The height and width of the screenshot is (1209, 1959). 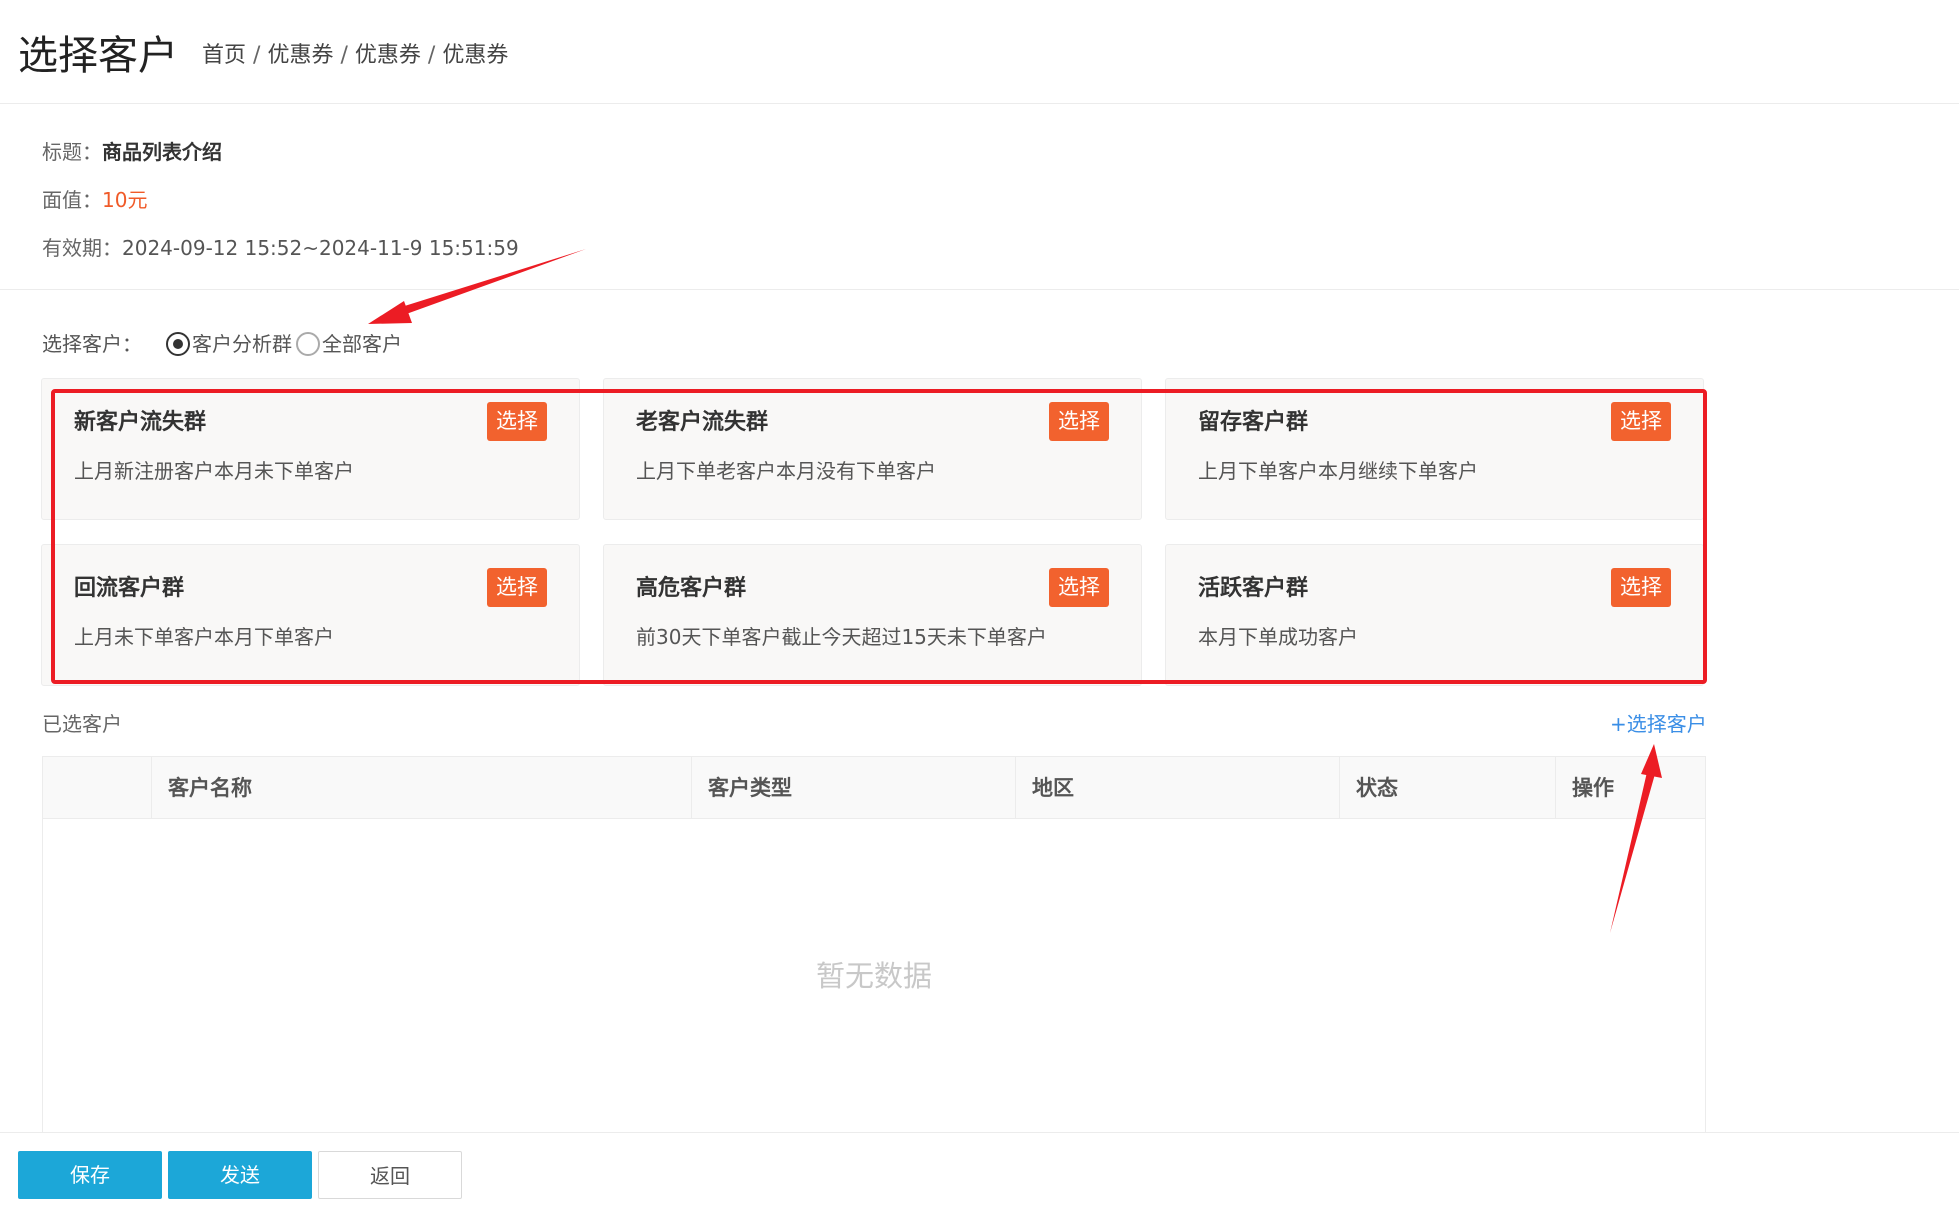 What do you see at coordinates (1434, 615) in the screenshot?
I see `group-card: 活跃客户群 选择 本月下单成功客户` at bounding box center [1434, 615].